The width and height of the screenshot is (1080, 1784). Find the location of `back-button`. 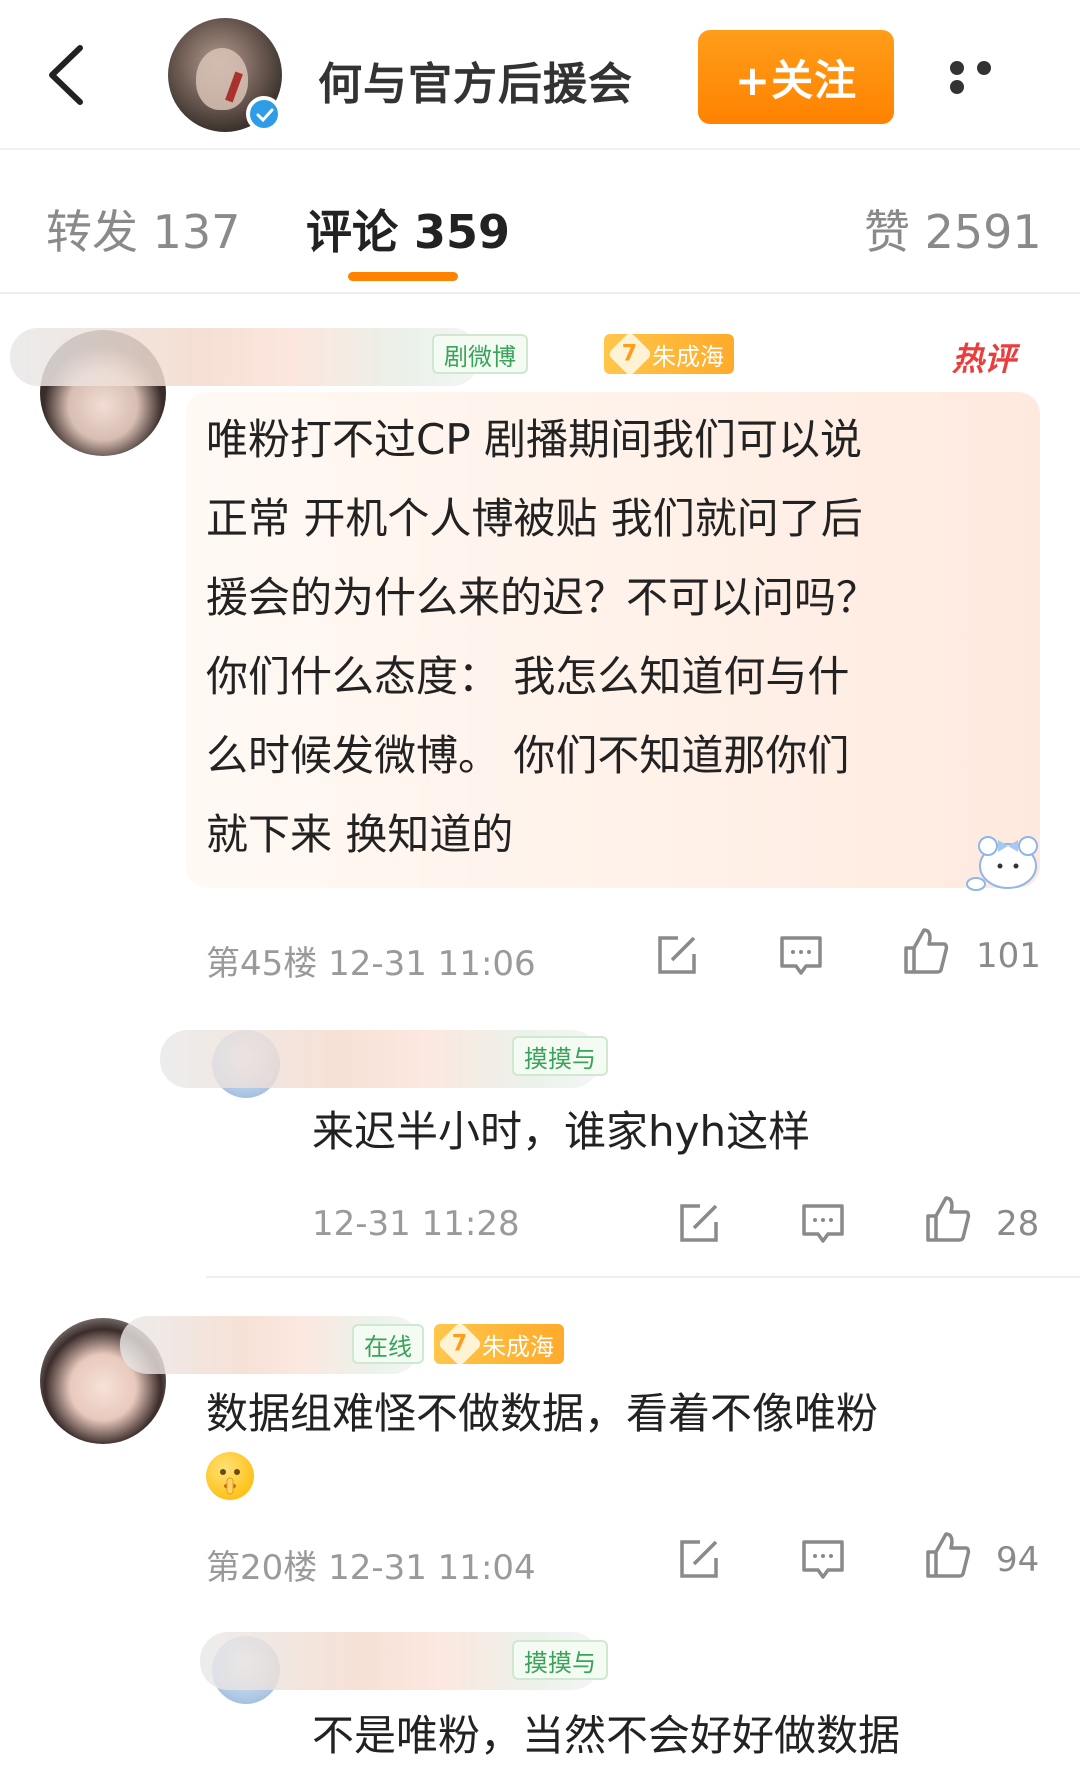

back-button is located at coordinates (68, 75).